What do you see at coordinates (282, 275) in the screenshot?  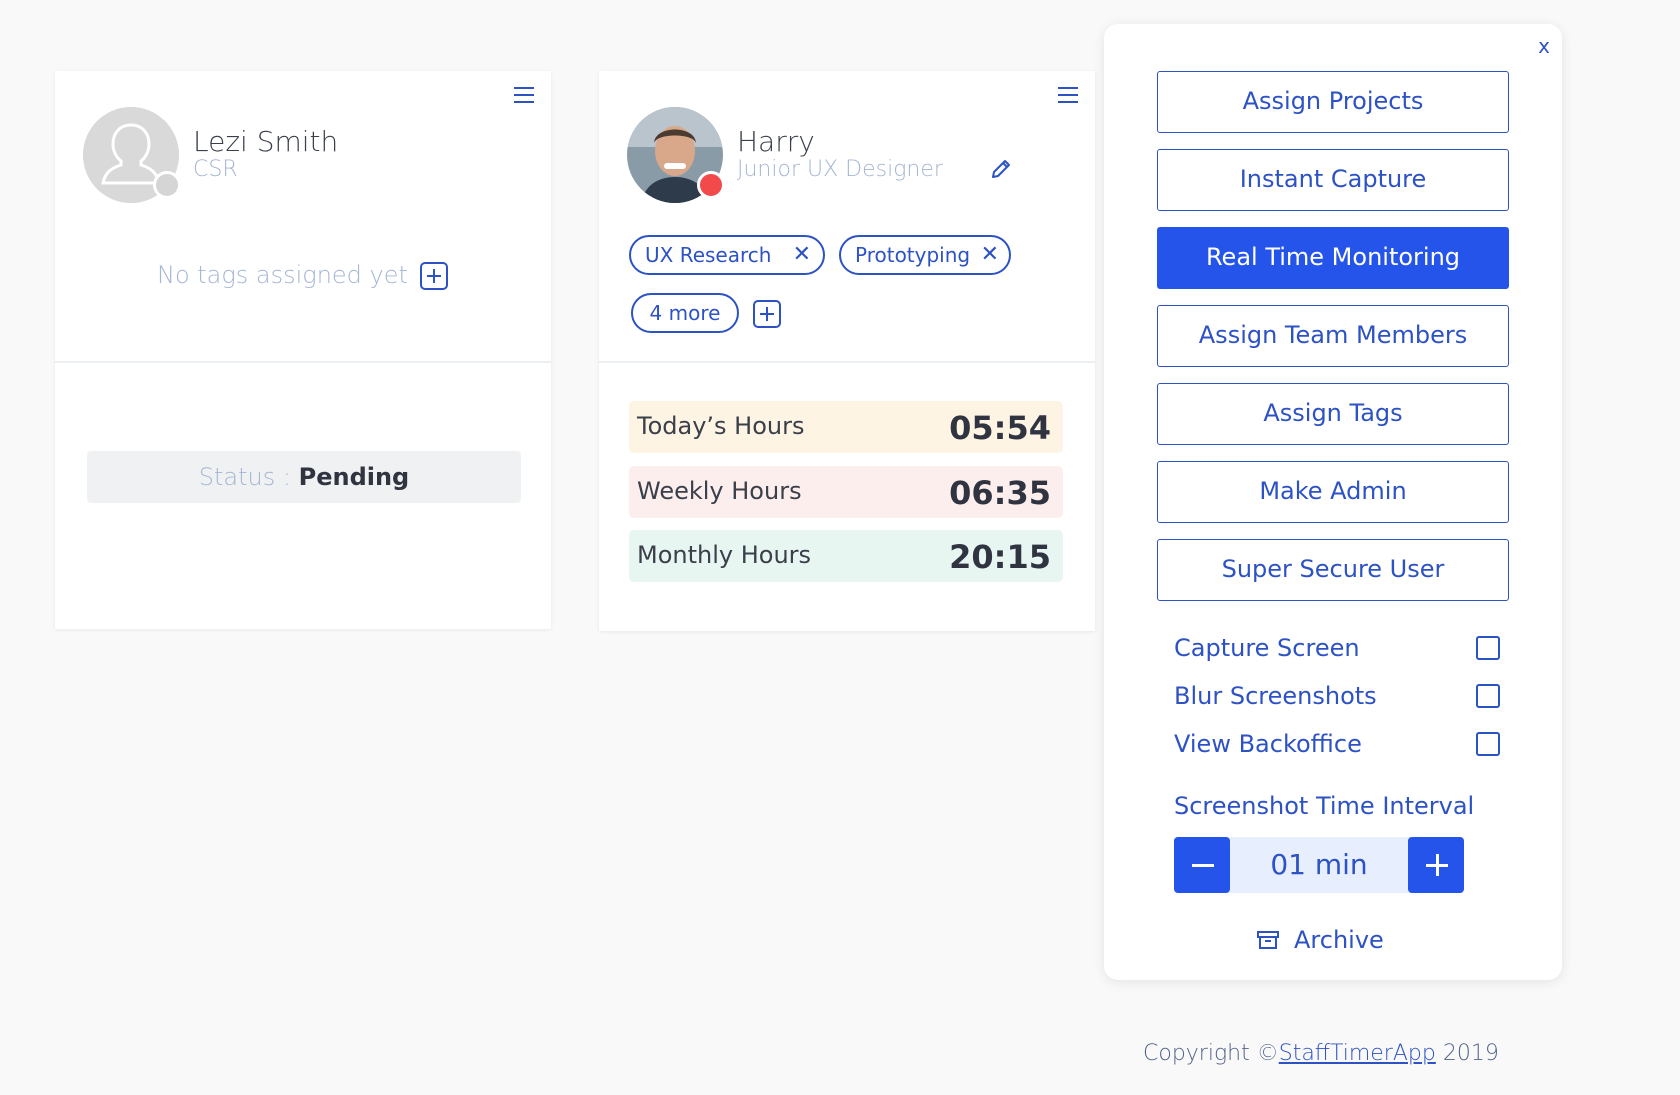 I see `no-tags-text: No tags assigned yet` at bounding box center [282, 275].